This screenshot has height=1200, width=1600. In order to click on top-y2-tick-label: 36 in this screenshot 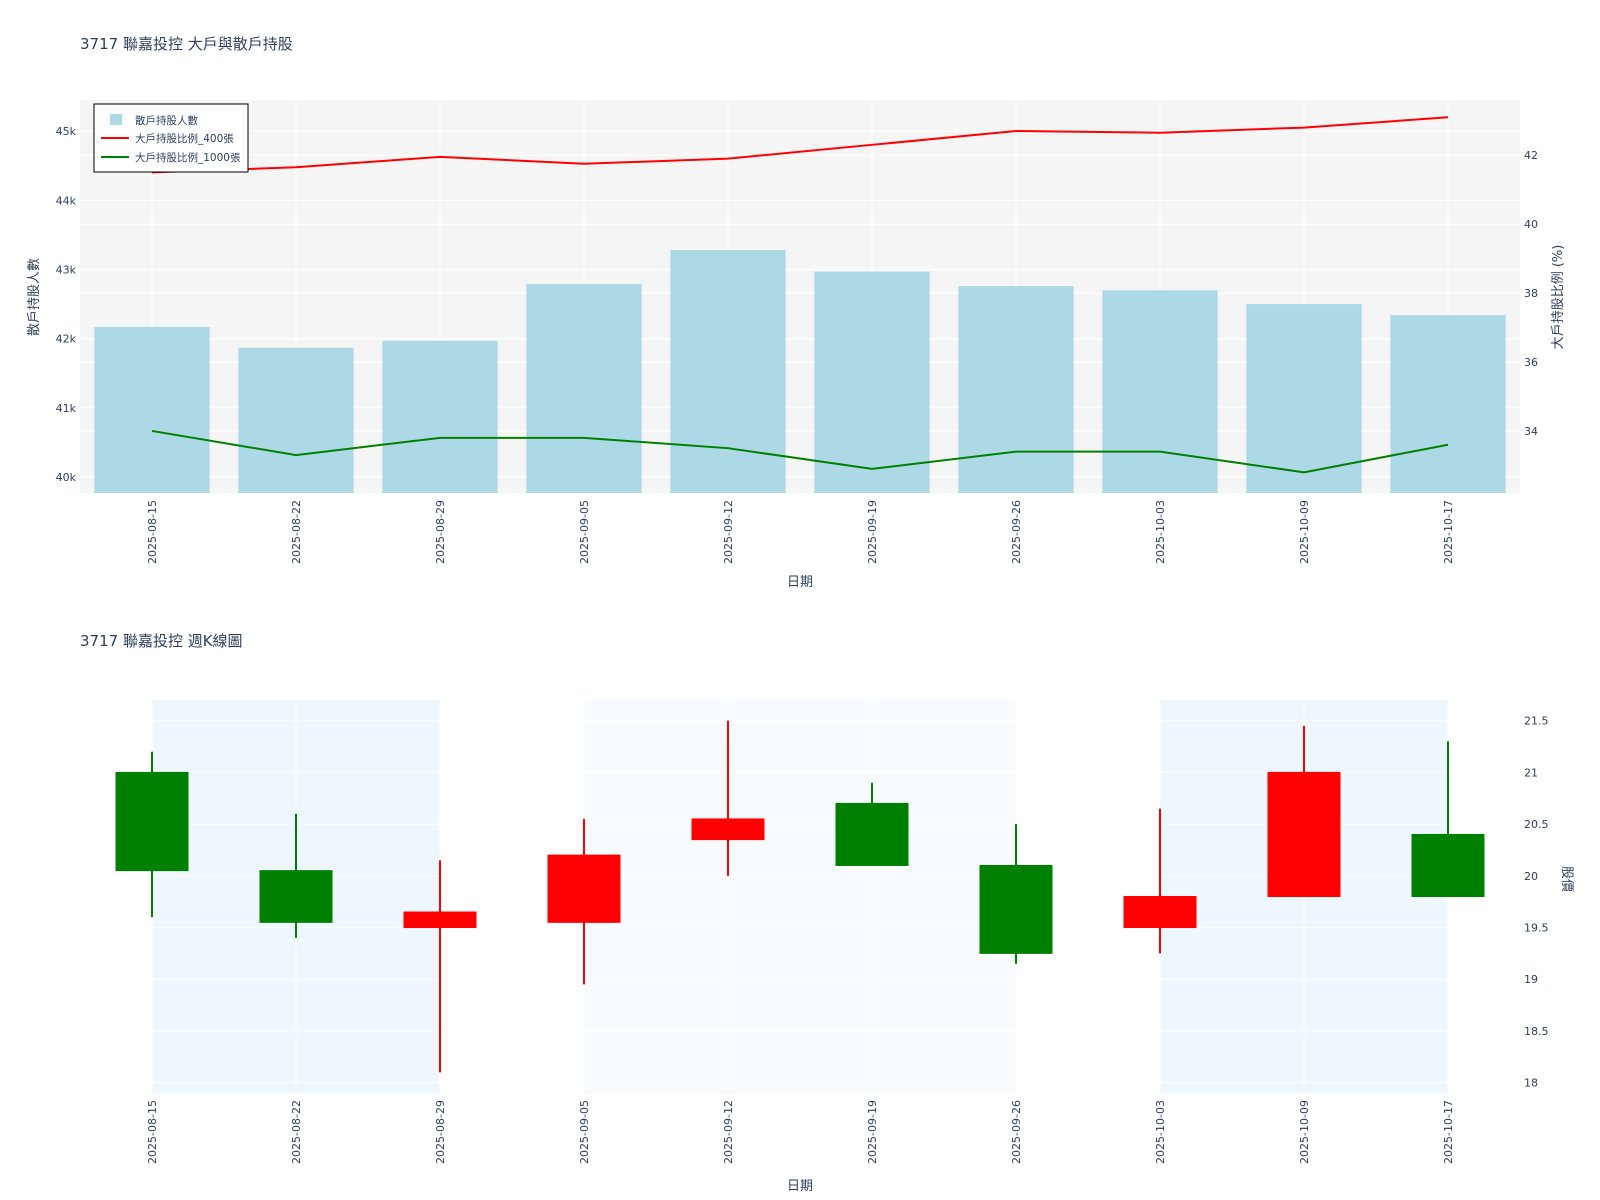, I will do `click(1531, 362)`.